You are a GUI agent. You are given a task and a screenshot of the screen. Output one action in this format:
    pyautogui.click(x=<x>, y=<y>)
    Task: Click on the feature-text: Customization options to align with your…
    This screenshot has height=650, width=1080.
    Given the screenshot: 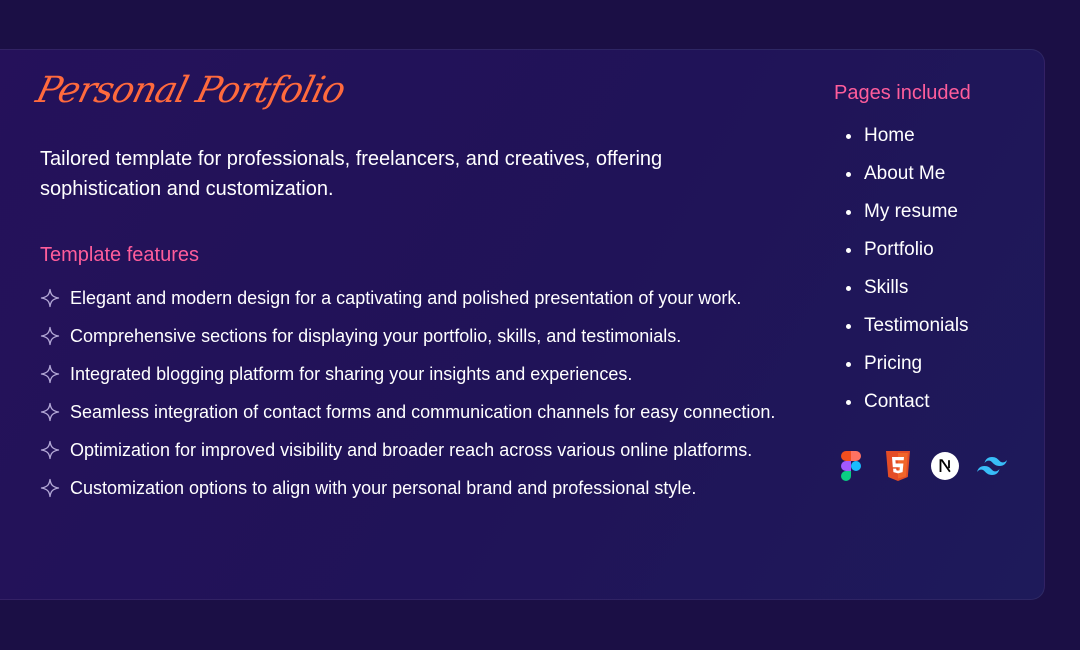 What is the action you would take?
    pyautogui.click(x=383, y=488)
    